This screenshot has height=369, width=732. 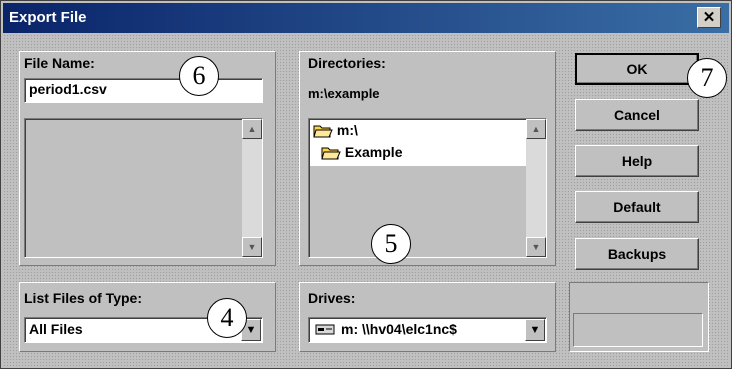 I want to click on callout-5: 5, so click(x=391, y=244).